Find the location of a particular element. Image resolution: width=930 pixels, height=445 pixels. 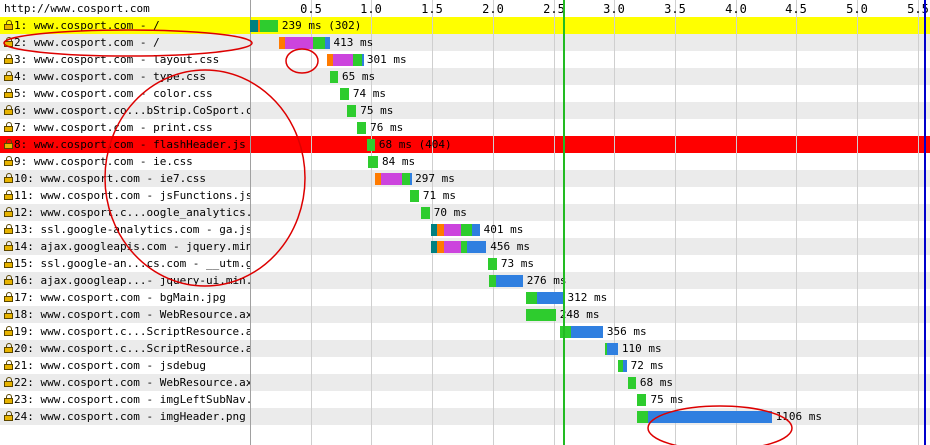

request-label: 3: www.cosport.com - layout.css is located at coordinates (125, 59).